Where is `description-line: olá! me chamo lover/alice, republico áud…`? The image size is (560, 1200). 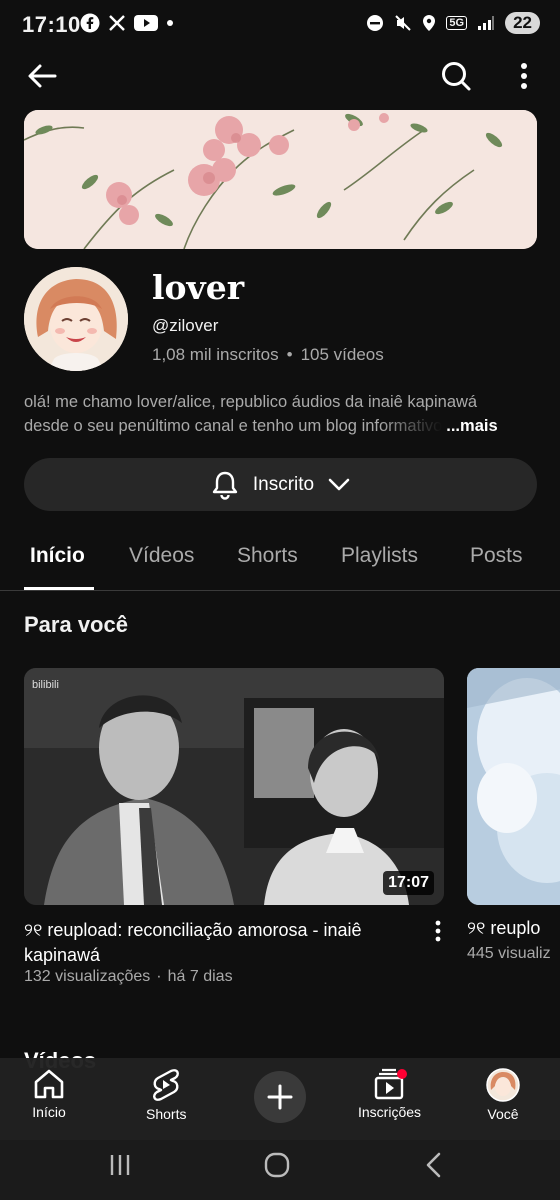 description-line: olá! me chamo lover/alice, republico áud… is located at coordinates (251, 402).